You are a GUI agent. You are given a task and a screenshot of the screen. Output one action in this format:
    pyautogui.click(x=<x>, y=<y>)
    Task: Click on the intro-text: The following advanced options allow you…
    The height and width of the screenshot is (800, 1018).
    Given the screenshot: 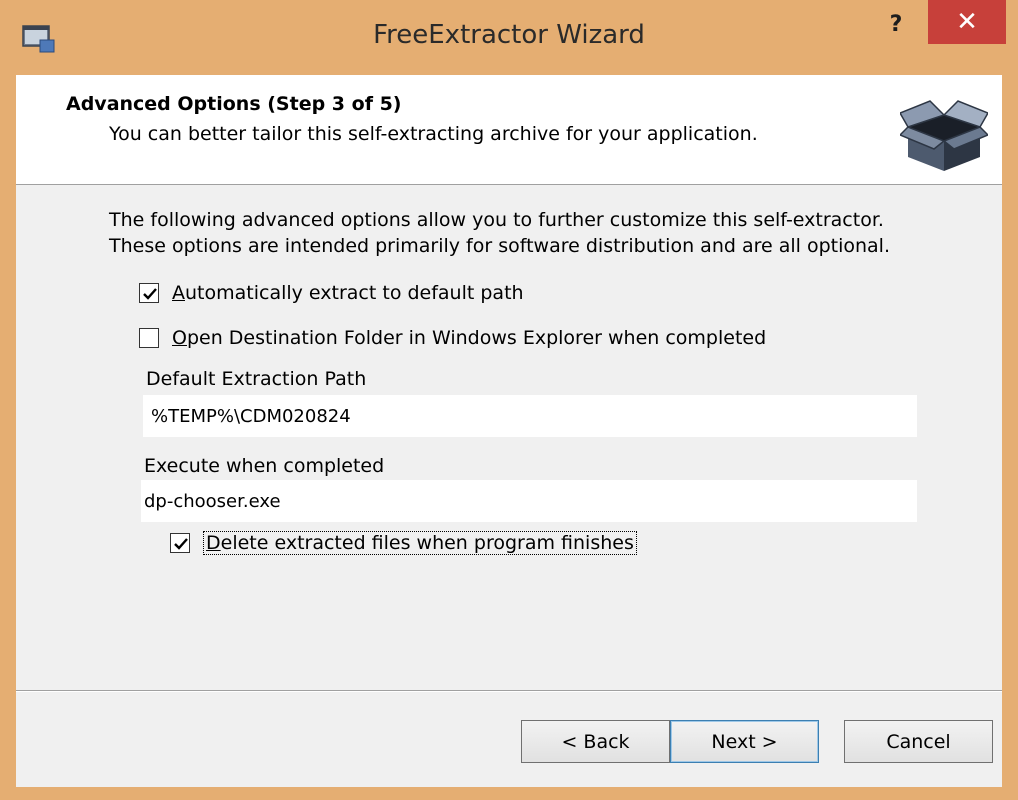 What is the action you would take?
    pyautogui.click(x=499, y=233)
    